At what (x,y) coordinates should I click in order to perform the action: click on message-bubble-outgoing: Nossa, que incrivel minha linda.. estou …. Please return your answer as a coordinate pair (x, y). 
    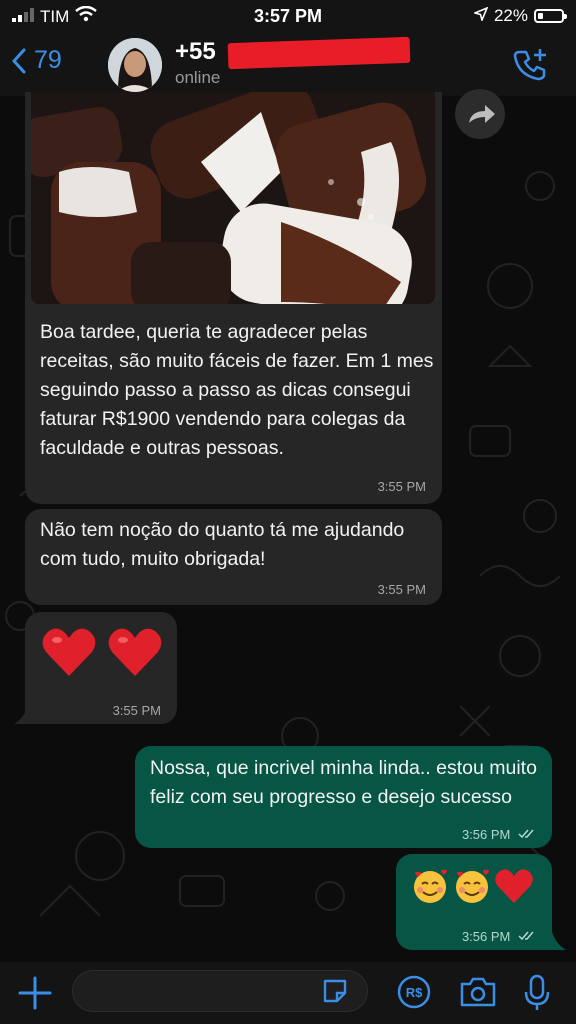
    Looking at the image, I should click on (343, 797).